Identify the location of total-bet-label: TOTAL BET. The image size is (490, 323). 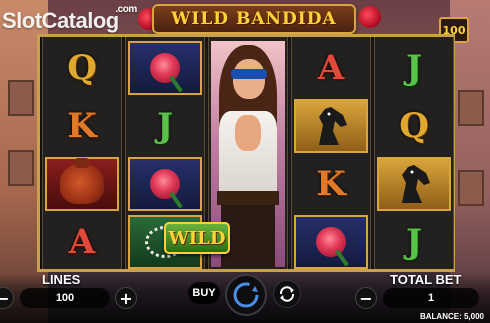
(426, 279).